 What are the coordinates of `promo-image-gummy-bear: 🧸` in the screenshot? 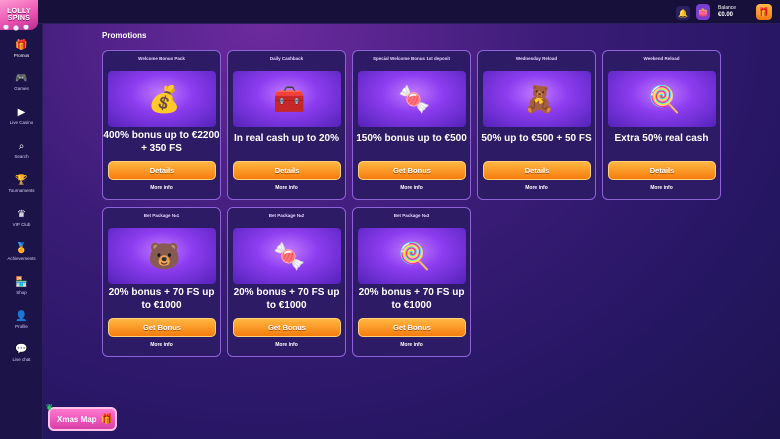 It's located at (537, 99).